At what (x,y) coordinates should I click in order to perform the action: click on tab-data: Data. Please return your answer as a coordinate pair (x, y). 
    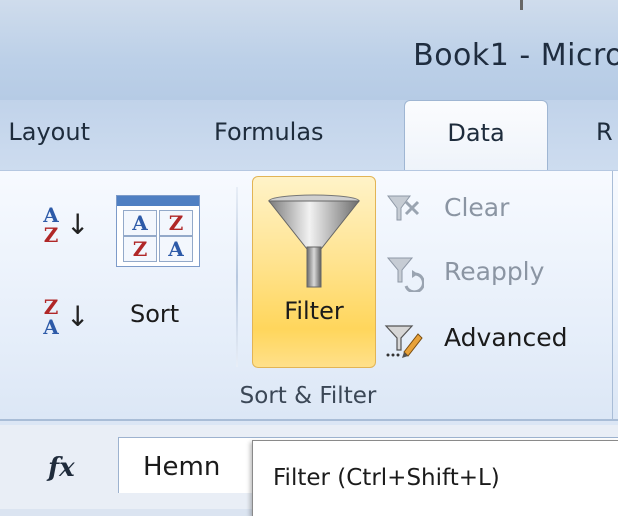
    Looking at the image, I should click on (476, 136).